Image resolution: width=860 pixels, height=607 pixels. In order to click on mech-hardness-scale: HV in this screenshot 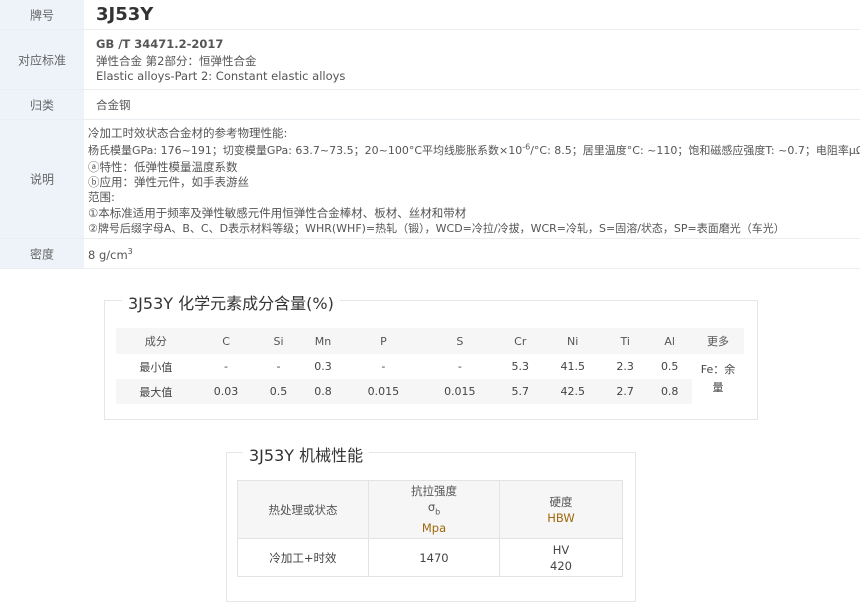, I will do `click(561, 549)`.